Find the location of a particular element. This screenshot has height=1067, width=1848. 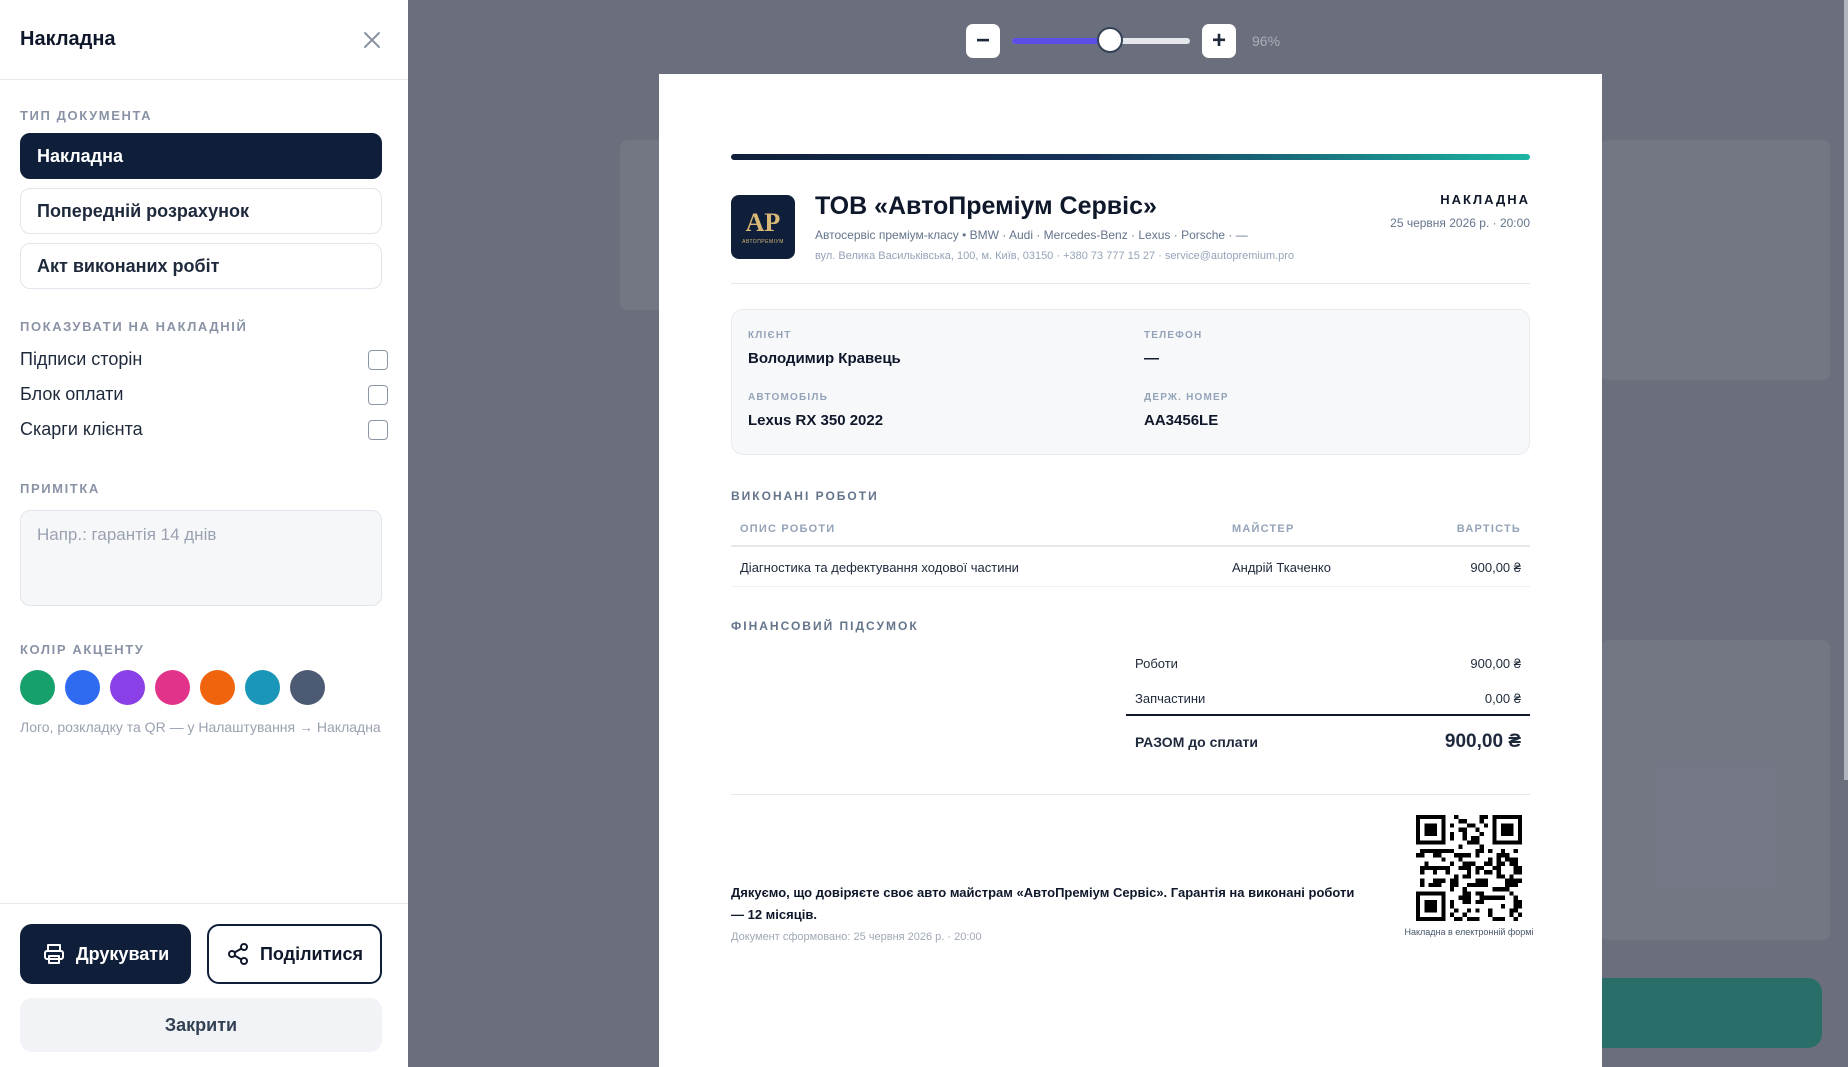

summary-title: Фінансовий підсумок is located at coordinates (825, 626).